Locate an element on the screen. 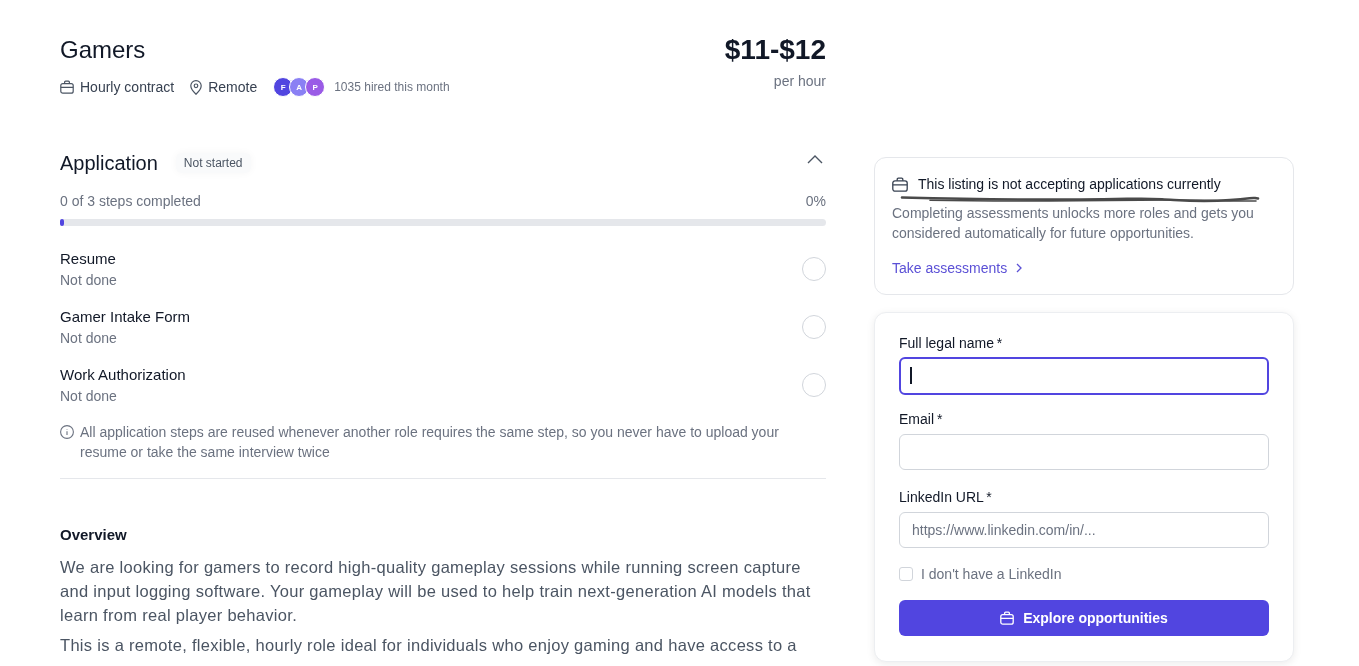 The image size is (1359, 666). overview-heading: Overview is located at coordinates (93, 535).